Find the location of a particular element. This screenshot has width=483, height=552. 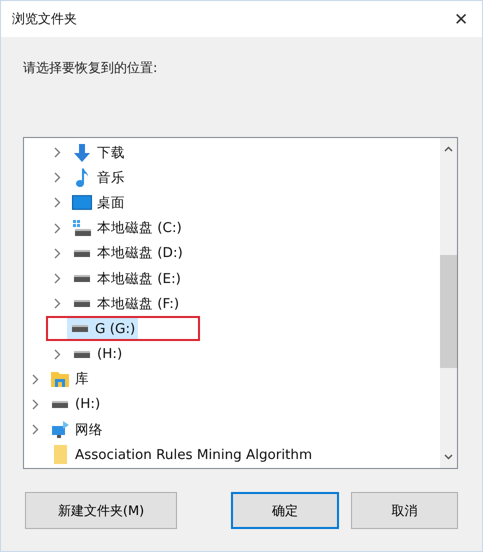

tree-item: 本地磁盘 (F:) is located at coordinates (125, 303).